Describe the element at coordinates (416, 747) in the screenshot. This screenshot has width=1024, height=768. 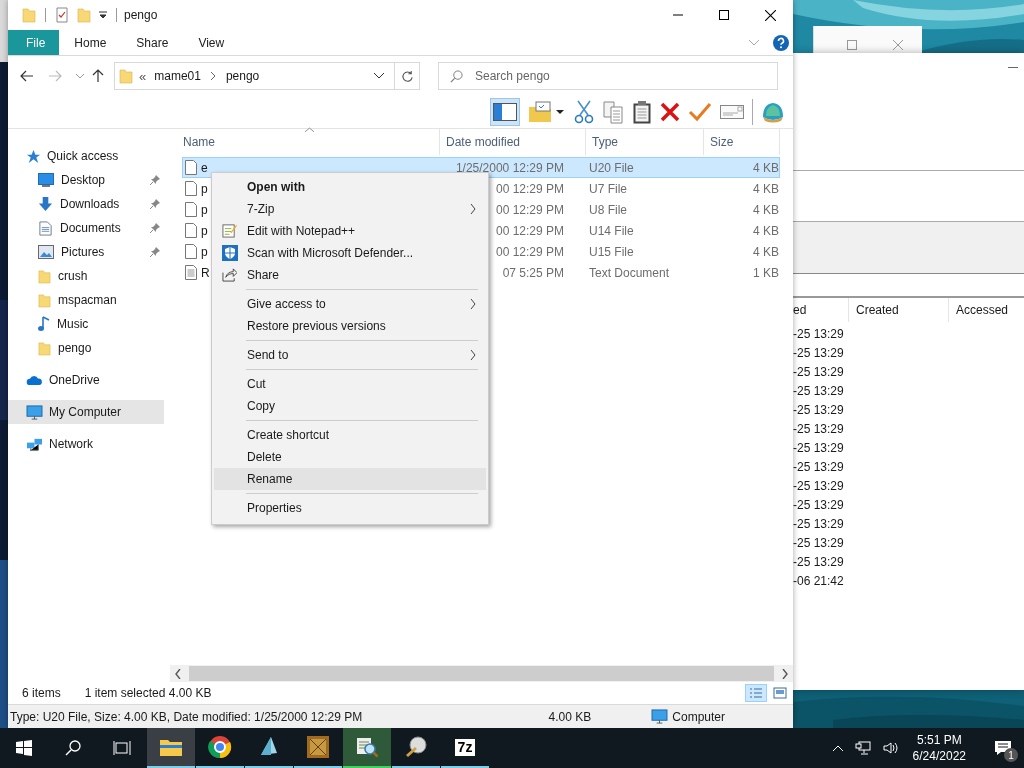
I see `magnifier-icon` at that location.